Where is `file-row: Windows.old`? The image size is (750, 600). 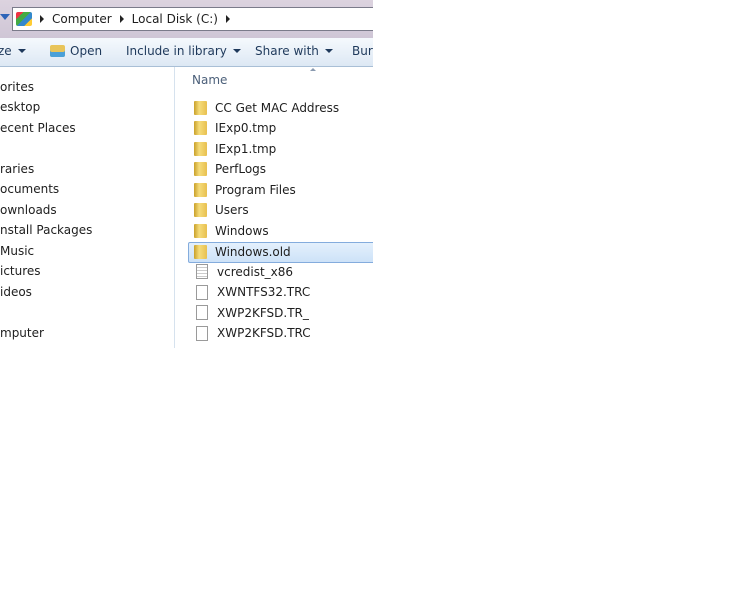 file-row: Windows.old is located at coordinates (280, 252).